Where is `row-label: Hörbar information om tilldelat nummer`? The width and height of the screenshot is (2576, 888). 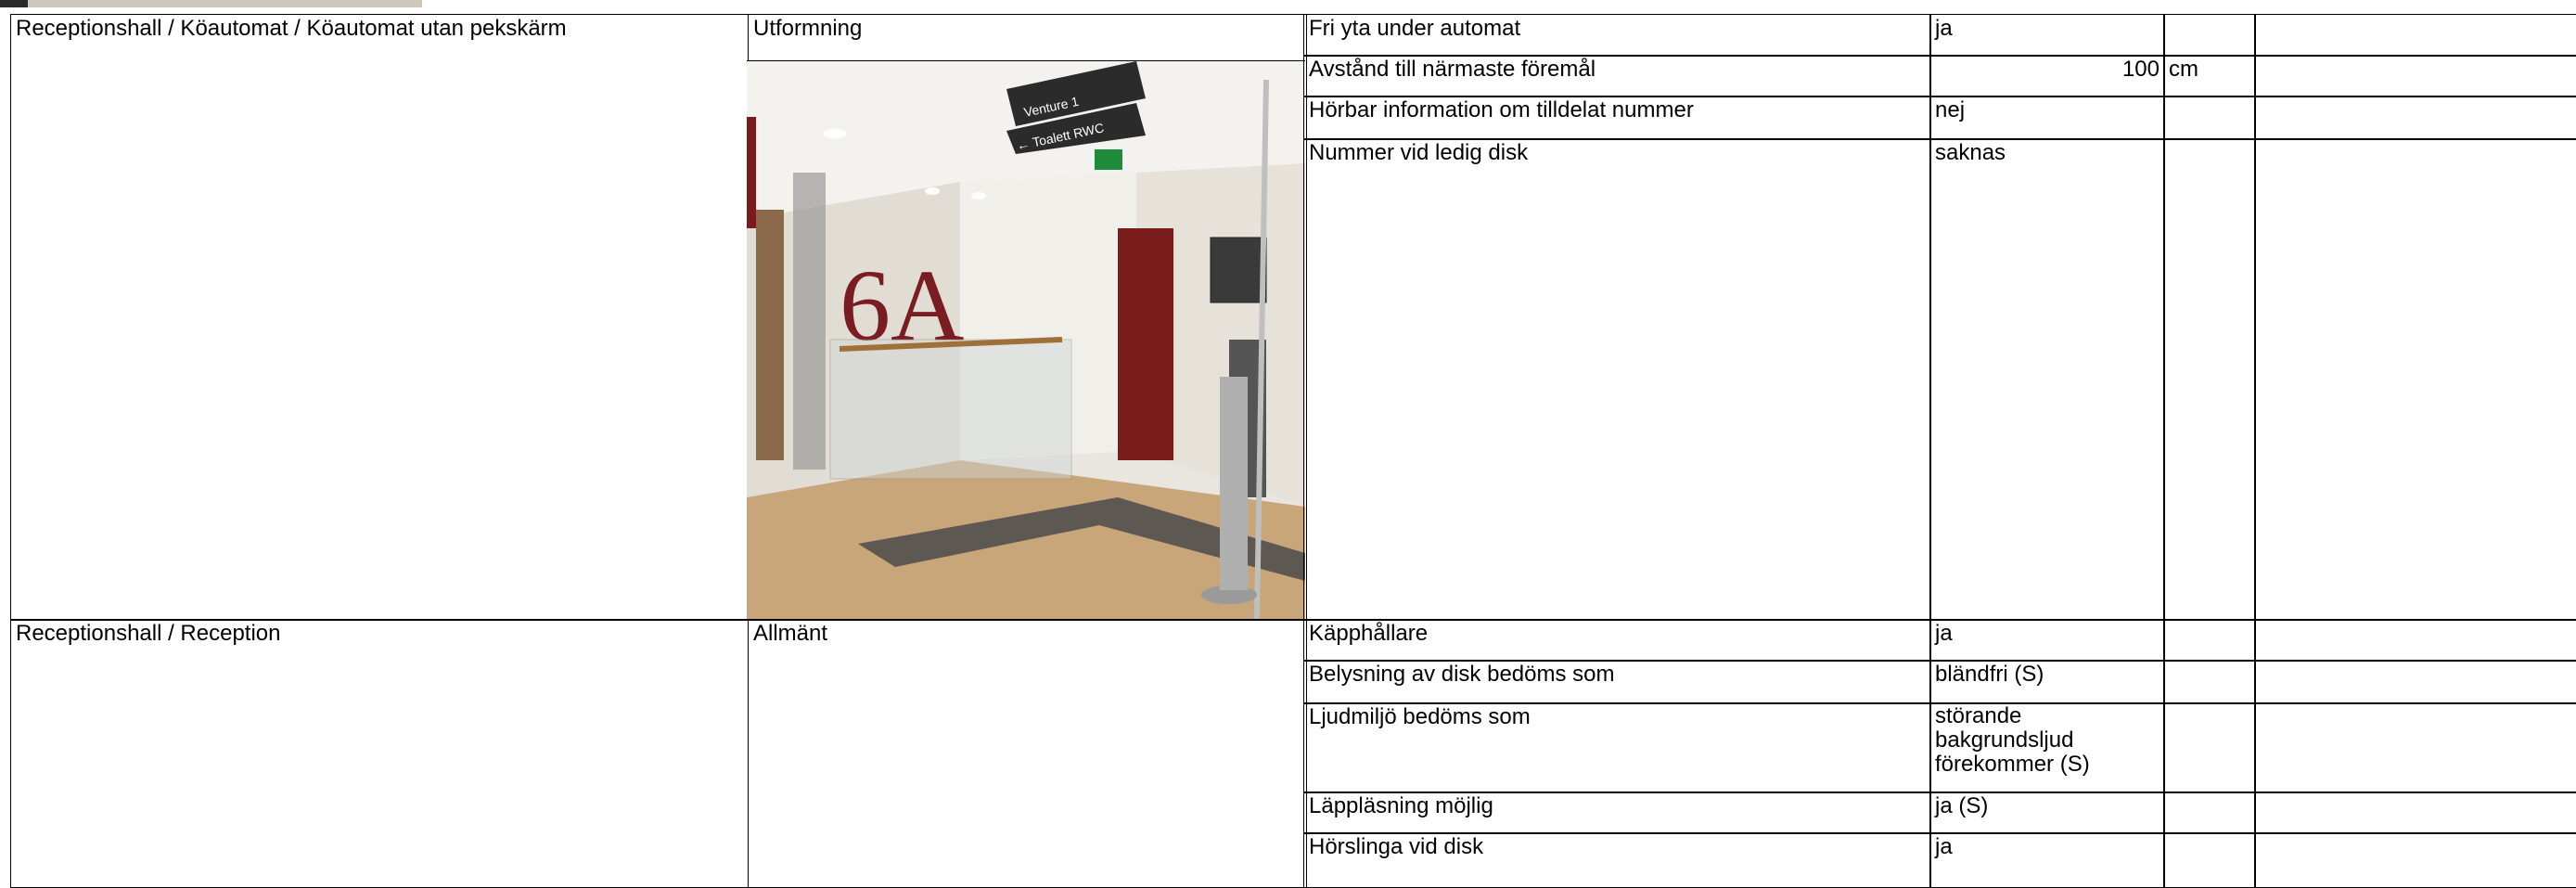 row-label: Hörbar information om tilldelat nummer is located at coordinates (1501, 109).